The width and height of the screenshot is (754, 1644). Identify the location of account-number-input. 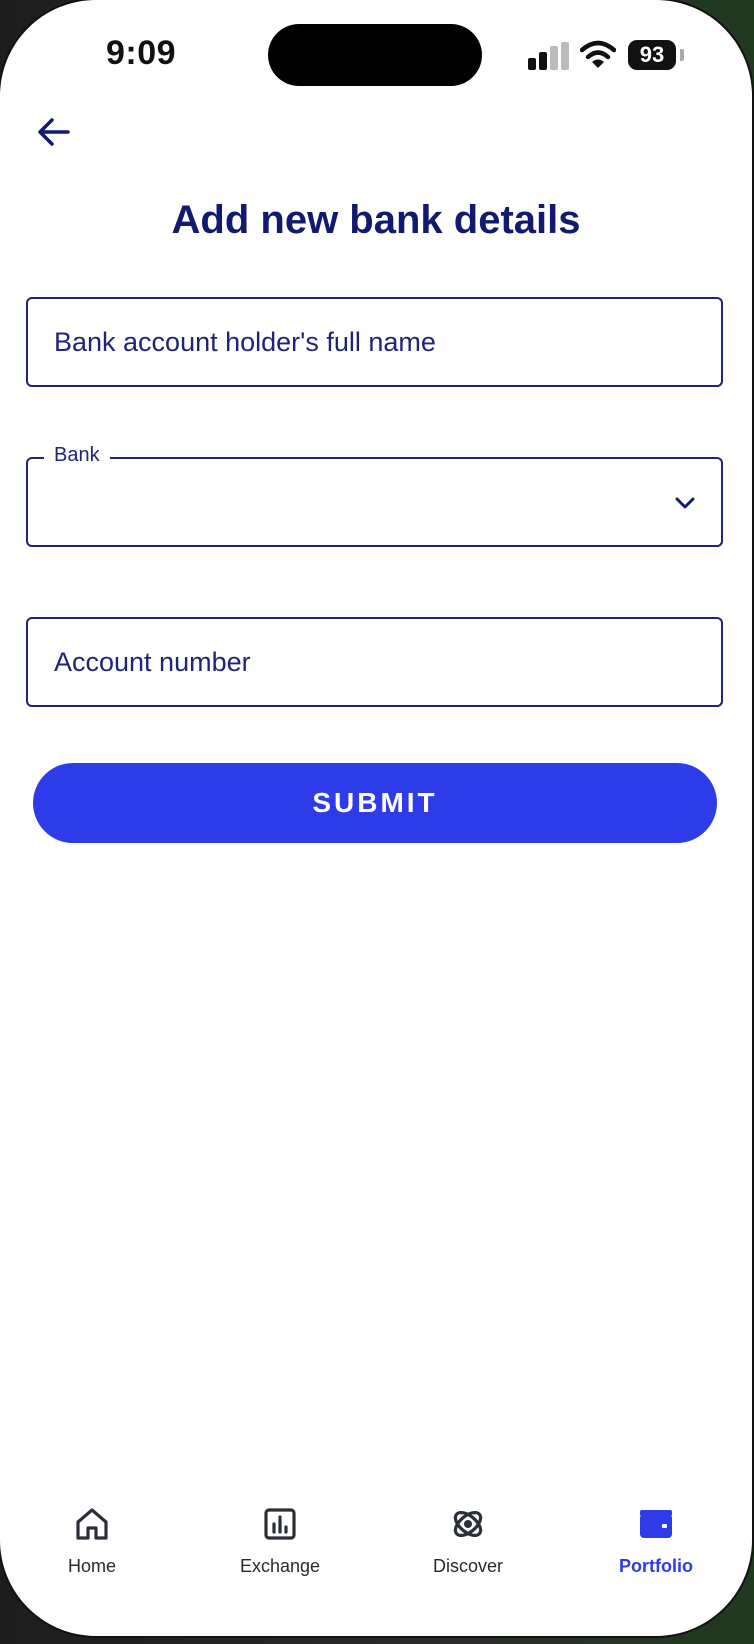
(374, 662).